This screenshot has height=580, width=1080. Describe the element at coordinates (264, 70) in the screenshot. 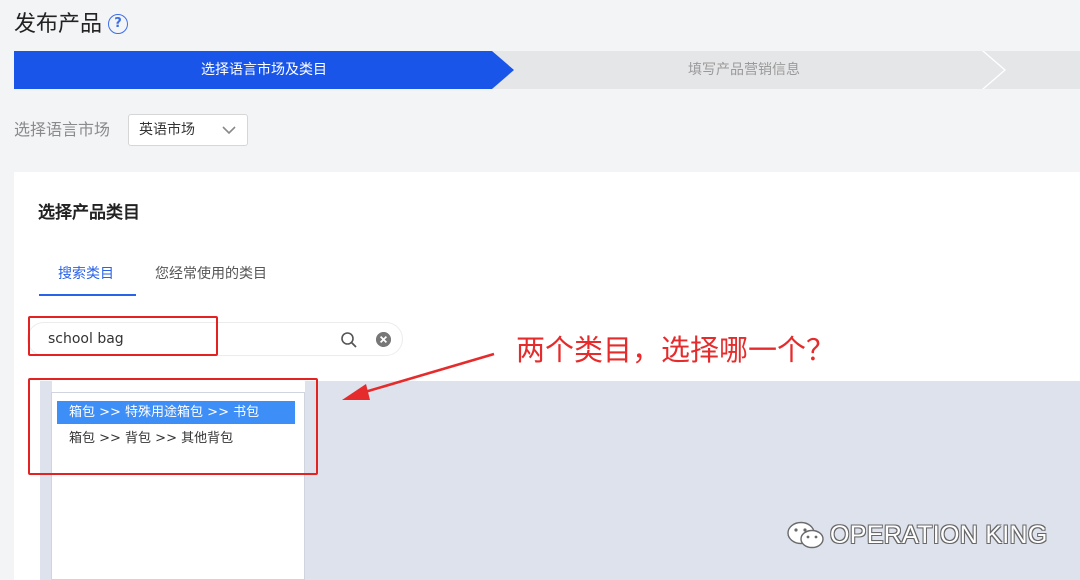

I see `step-1-select-market-category: 选择语言市场及类目` at that location.